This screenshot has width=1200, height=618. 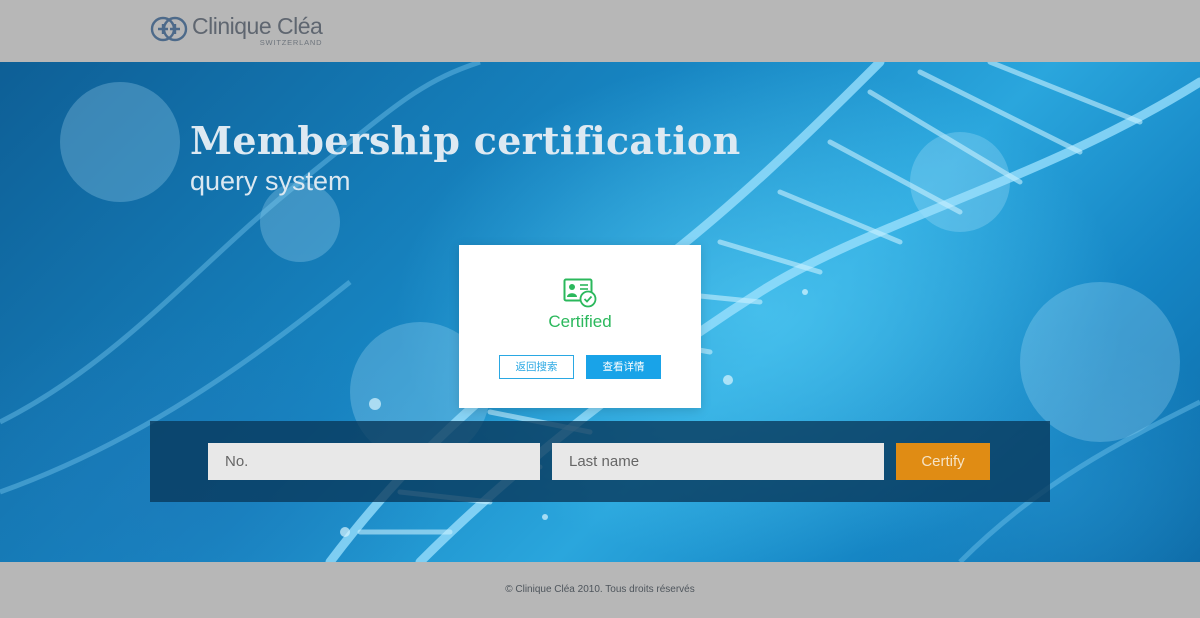 I want to click on page-subtitle: query system, so click(x=270, y=181).